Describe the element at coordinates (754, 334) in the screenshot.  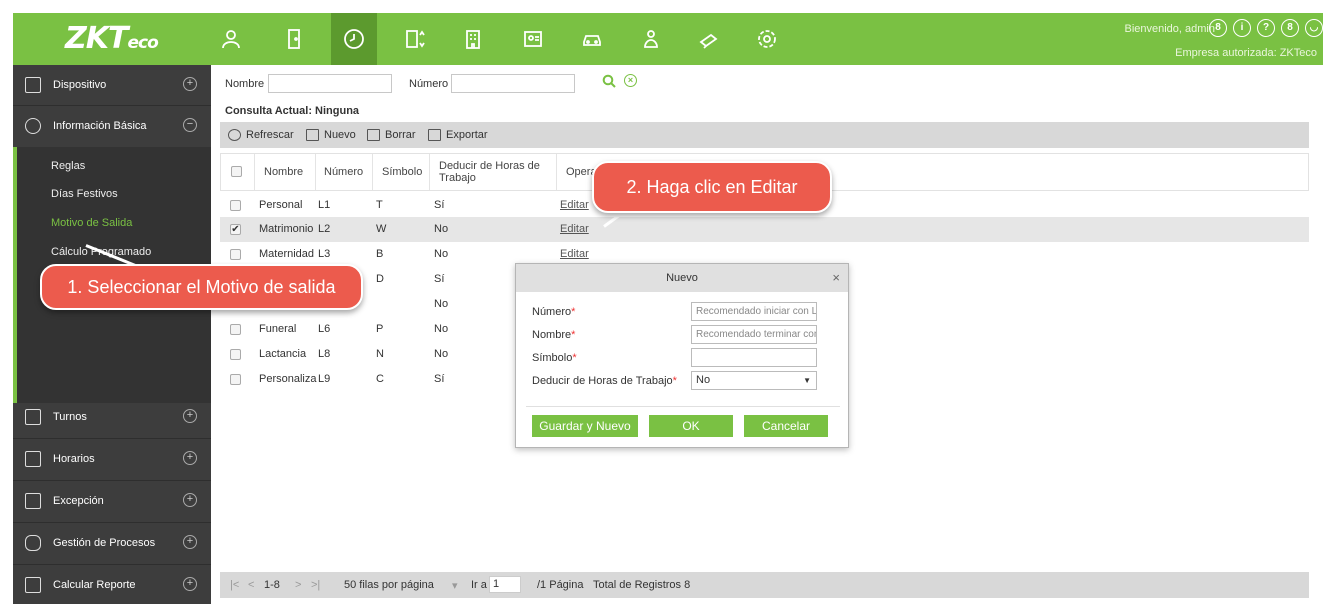
I see `nombre-input: Recomendado terminar con` at that location.